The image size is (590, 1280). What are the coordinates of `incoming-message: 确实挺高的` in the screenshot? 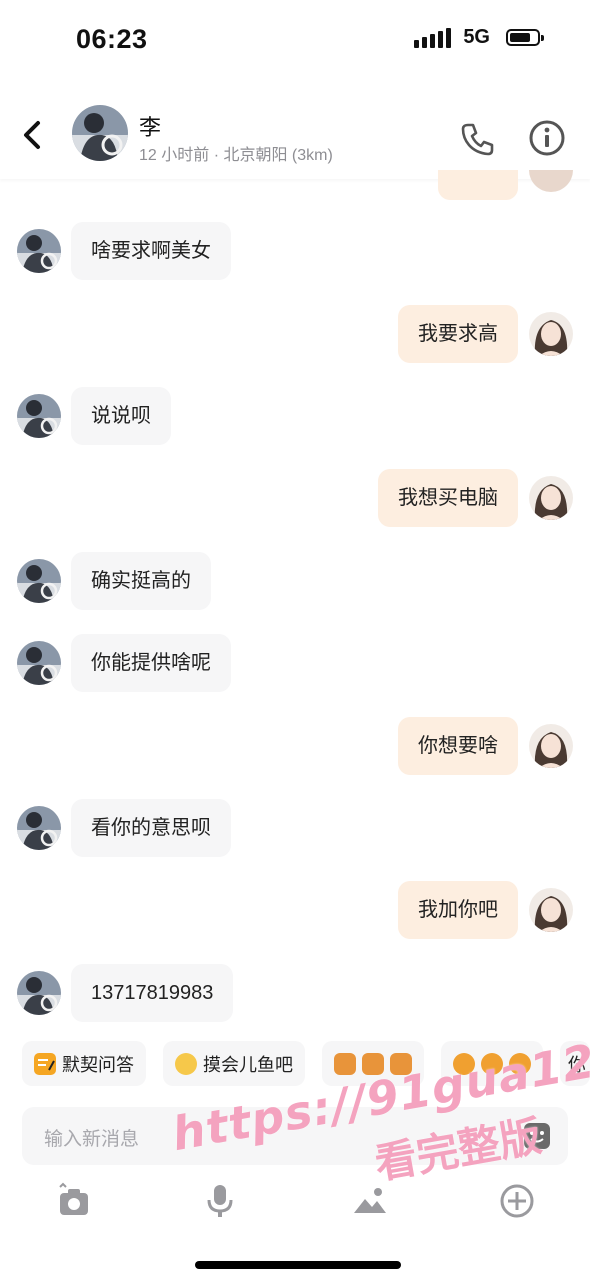 It's located at (141, 581).